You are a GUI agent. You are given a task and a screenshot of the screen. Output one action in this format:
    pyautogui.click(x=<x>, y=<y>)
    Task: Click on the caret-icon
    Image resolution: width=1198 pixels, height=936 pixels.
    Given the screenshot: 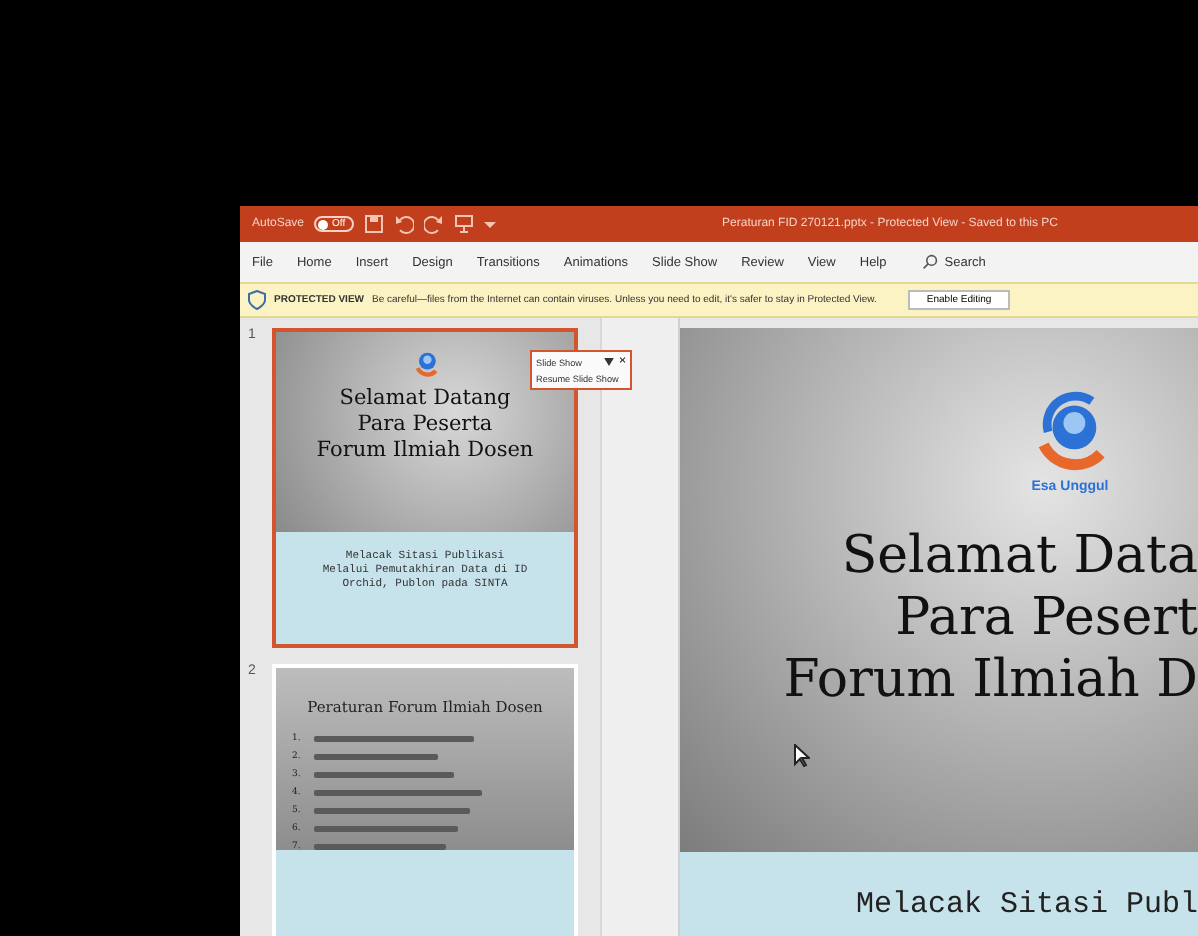 What is the action you would take?
    pyautogui.click(x=609, y=362)
    